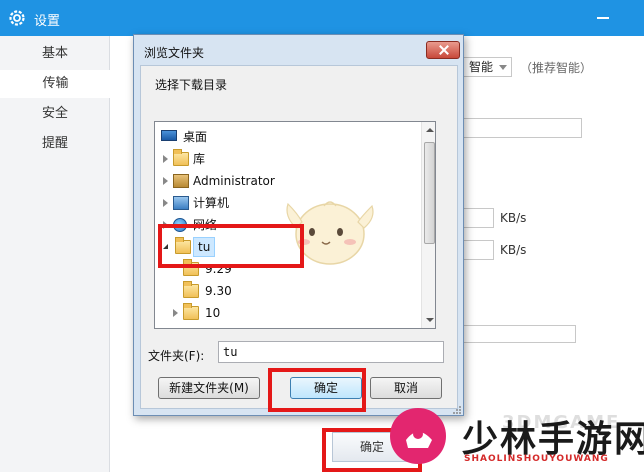  I want to click on tree-item-label: 库, so click(199, 159).